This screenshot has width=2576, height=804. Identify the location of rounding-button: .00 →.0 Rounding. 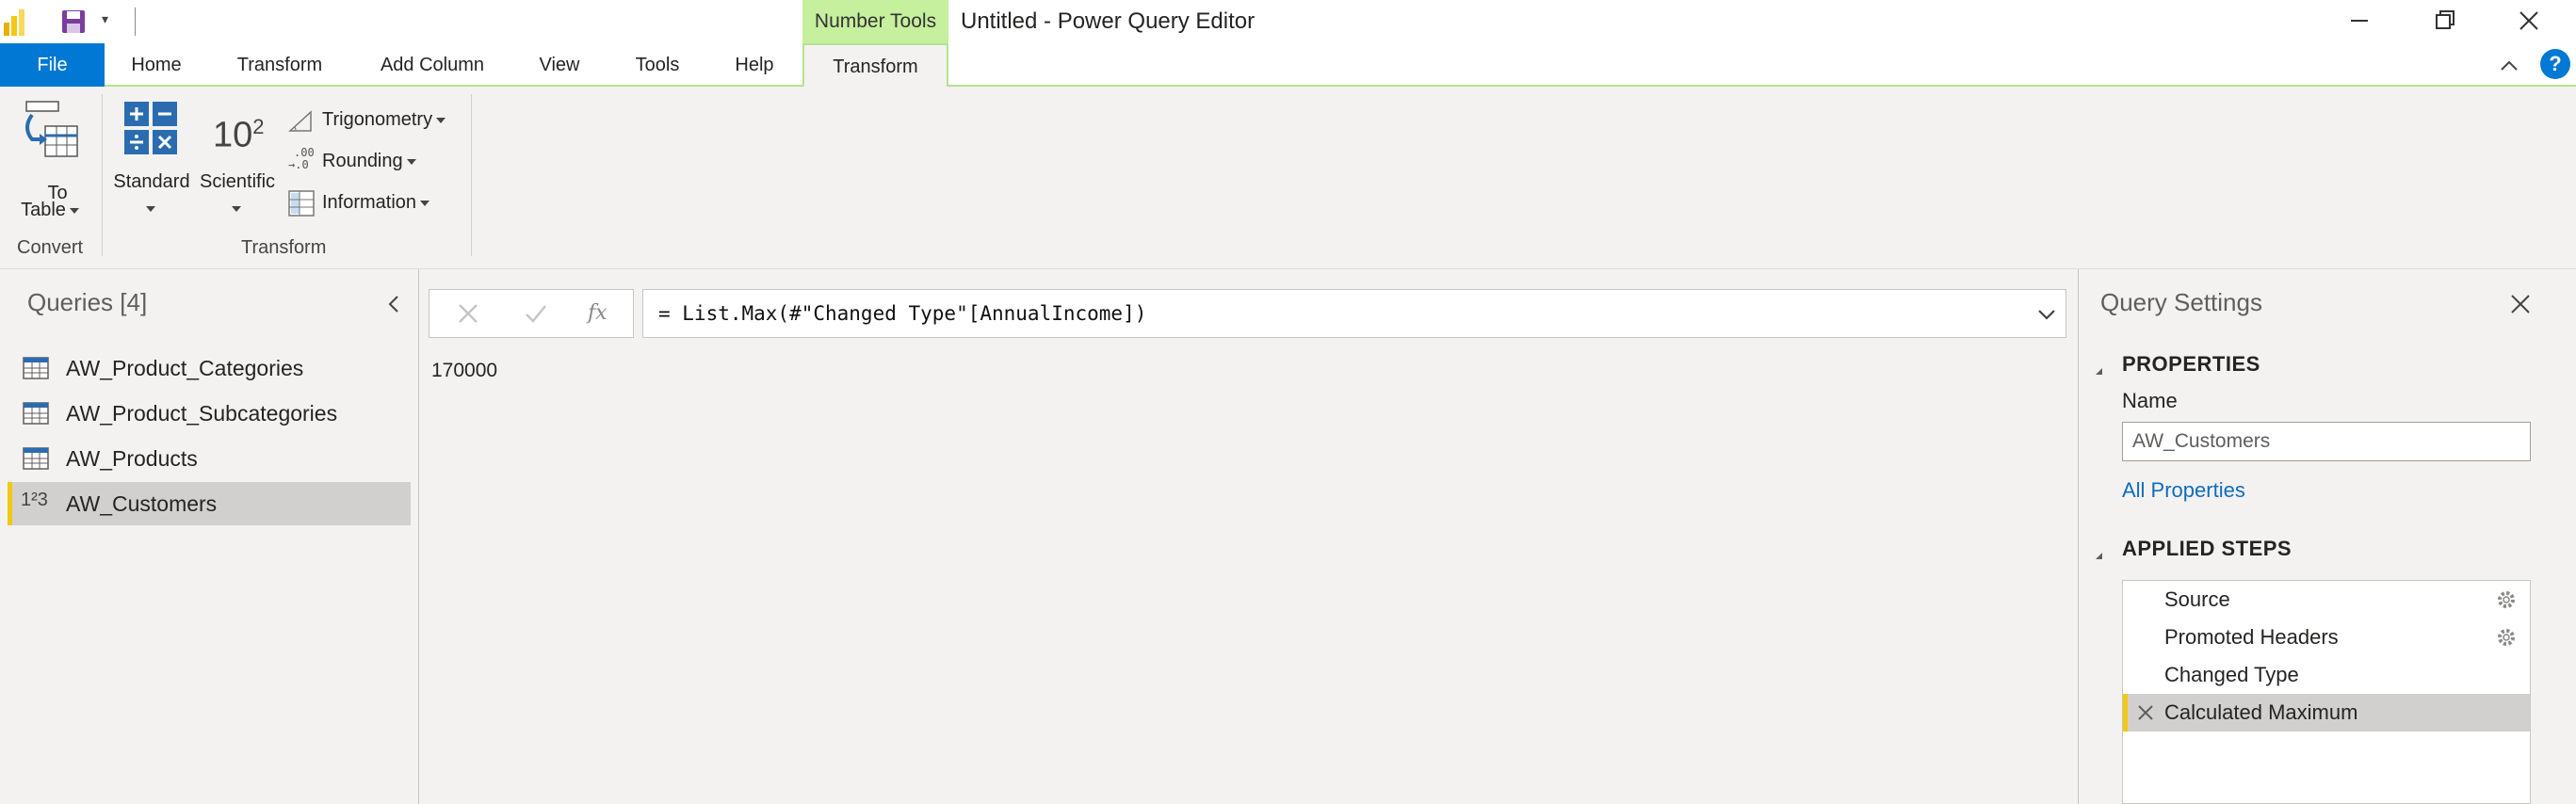
(363, 162).